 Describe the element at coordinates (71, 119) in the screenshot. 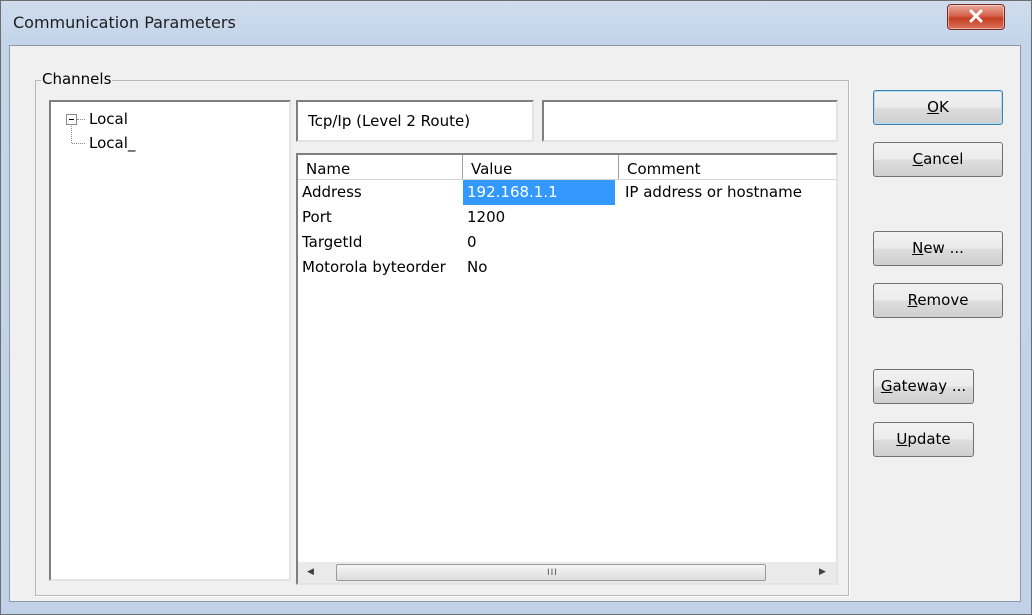

I see `tree-collapse-icon` at that location.